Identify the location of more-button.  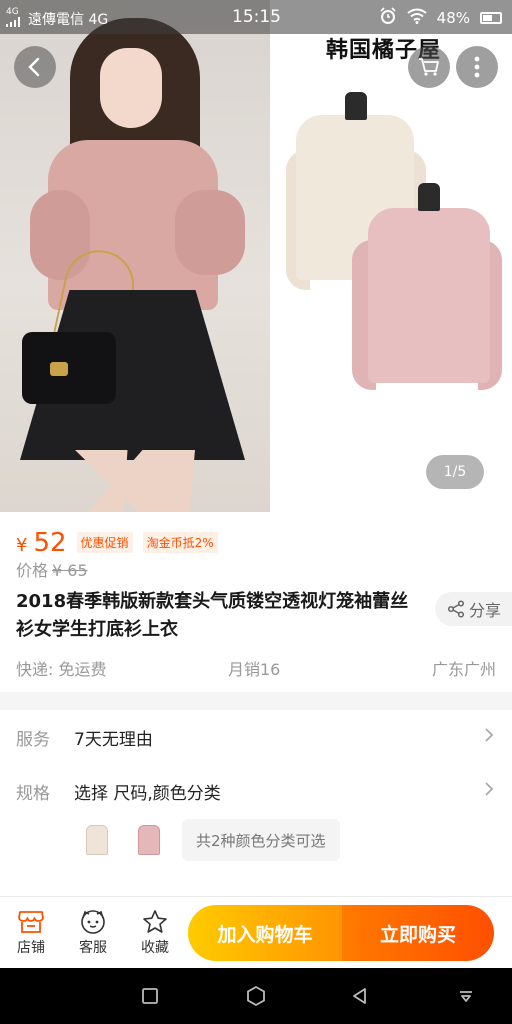
(477, 67).